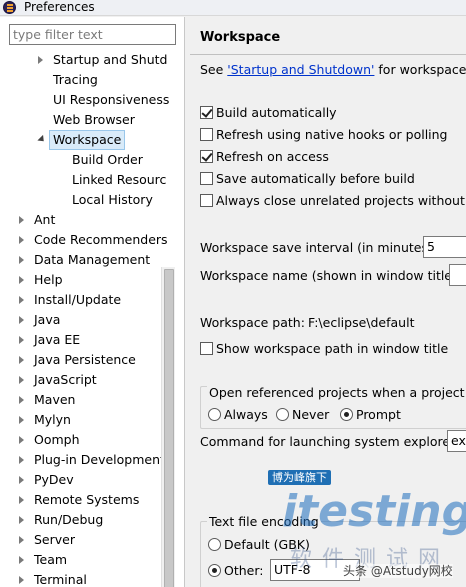  I want to click on watermark-badge: 博为峰旗下, so click(299, 477).